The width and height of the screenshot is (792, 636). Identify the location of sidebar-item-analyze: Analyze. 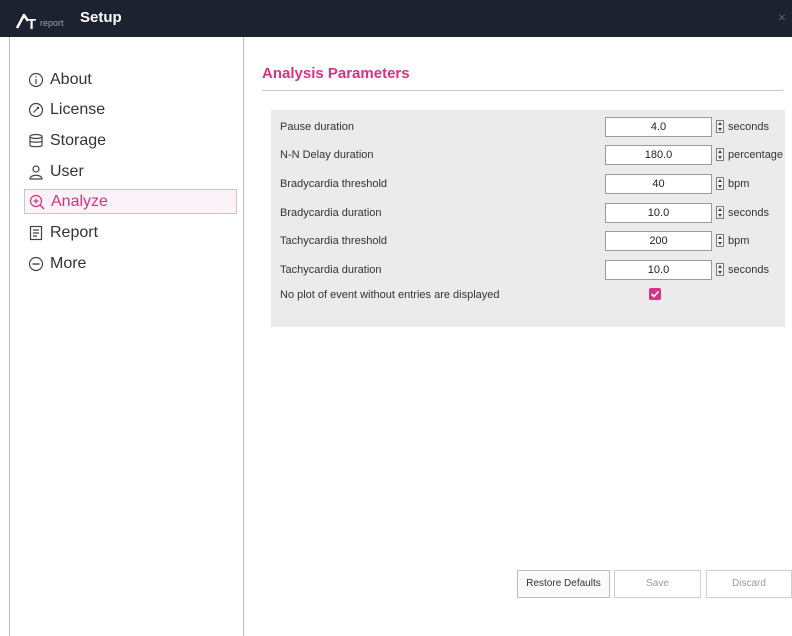
(130, 201).